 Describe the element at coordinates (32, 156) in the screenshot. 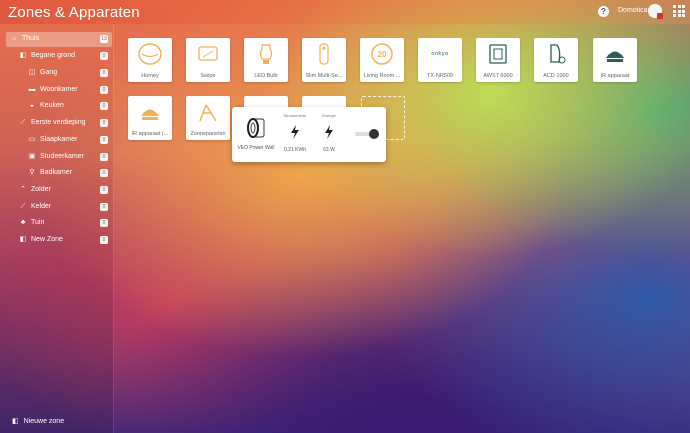

I see `desk-icon: ▣` at that location.